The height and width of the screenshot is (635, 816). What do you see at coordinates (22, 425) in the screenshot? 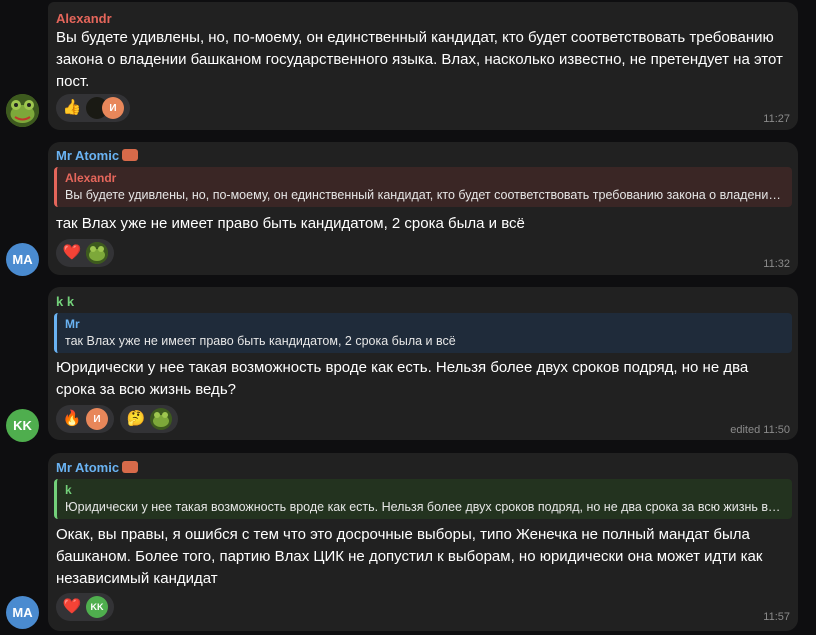
I see `avatar: KK` at bounding box center [22, 425].